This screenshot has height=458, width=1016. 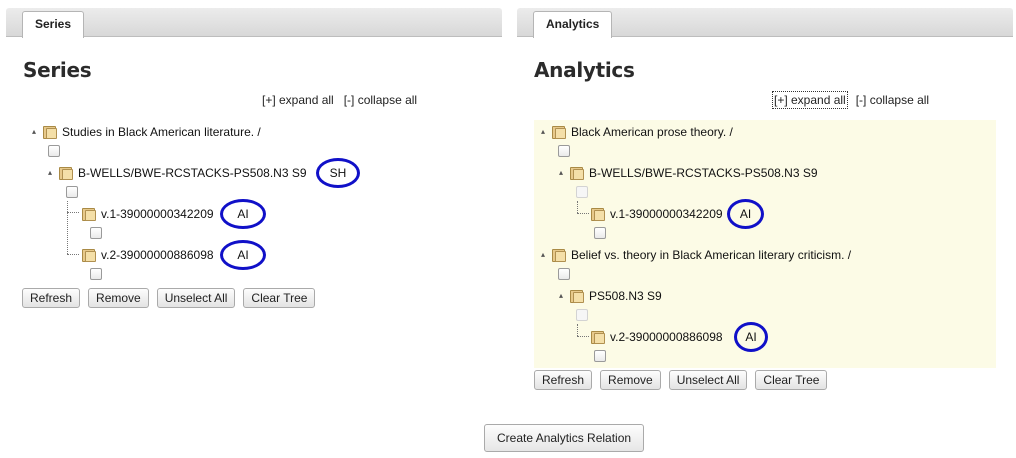 I want to click on tab-analytics: Analytics, so click(x=573, y=24).